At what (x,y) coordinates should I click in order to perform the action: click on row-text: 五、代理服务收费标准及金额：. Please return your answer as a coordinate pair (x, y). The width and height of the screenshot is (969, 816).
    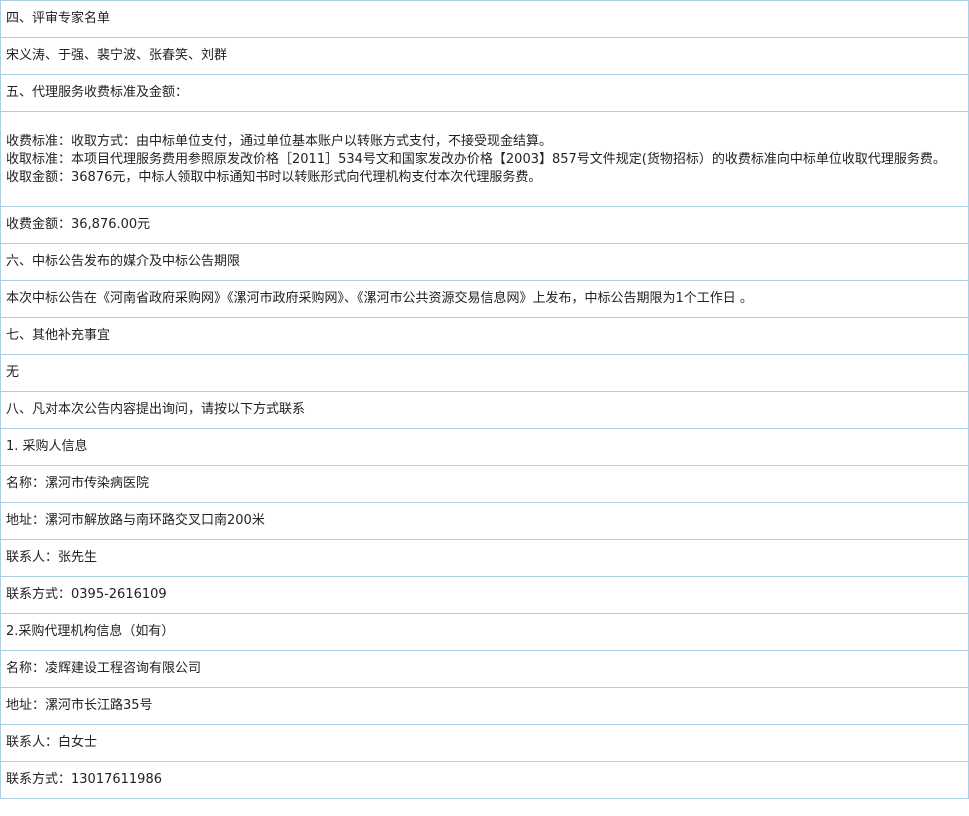
    Looking at the image, I should click on (97, 92).